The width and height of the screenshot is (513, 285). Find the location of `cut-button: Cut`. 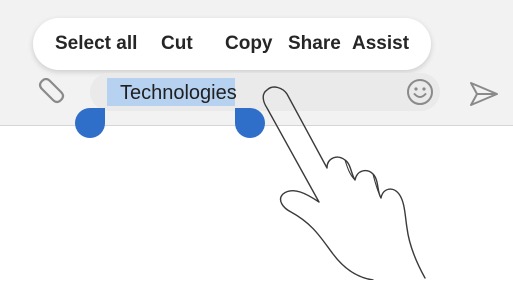

cut-button: Cut is located at coordinates (177, 44).